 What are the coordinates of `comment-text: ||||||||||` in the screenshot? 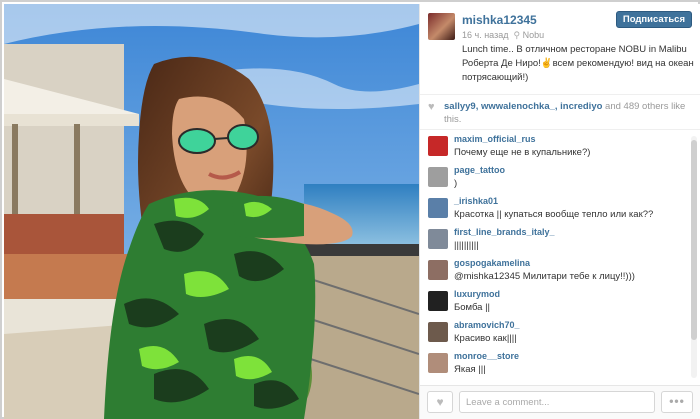 It's located at (466, 245).